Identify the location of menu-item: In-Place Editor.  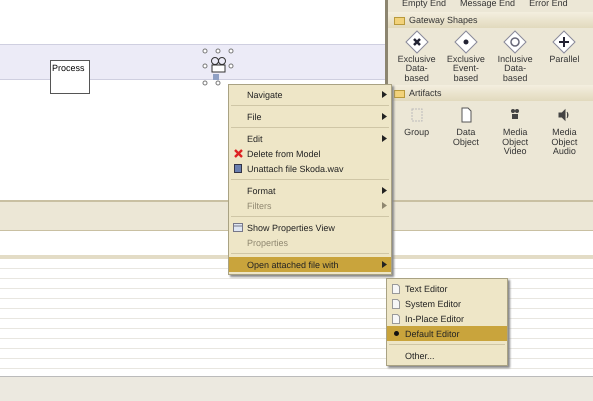
(447, 318).